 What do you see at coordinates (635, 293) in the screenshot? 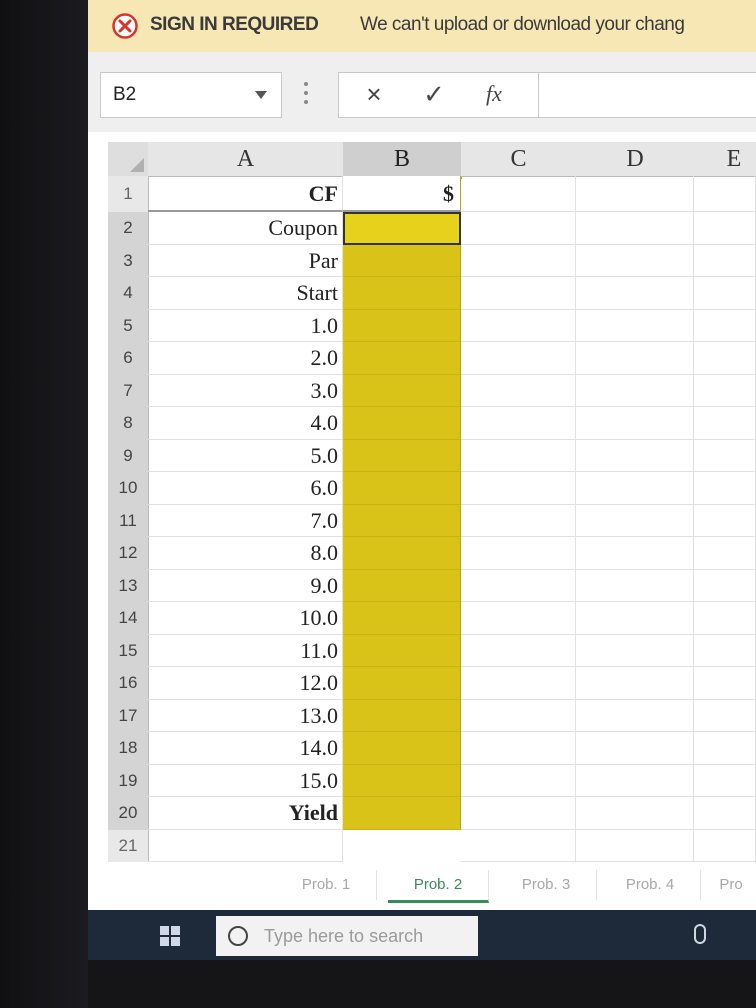
I see `cell-d4` at bounding box center [635, 293].